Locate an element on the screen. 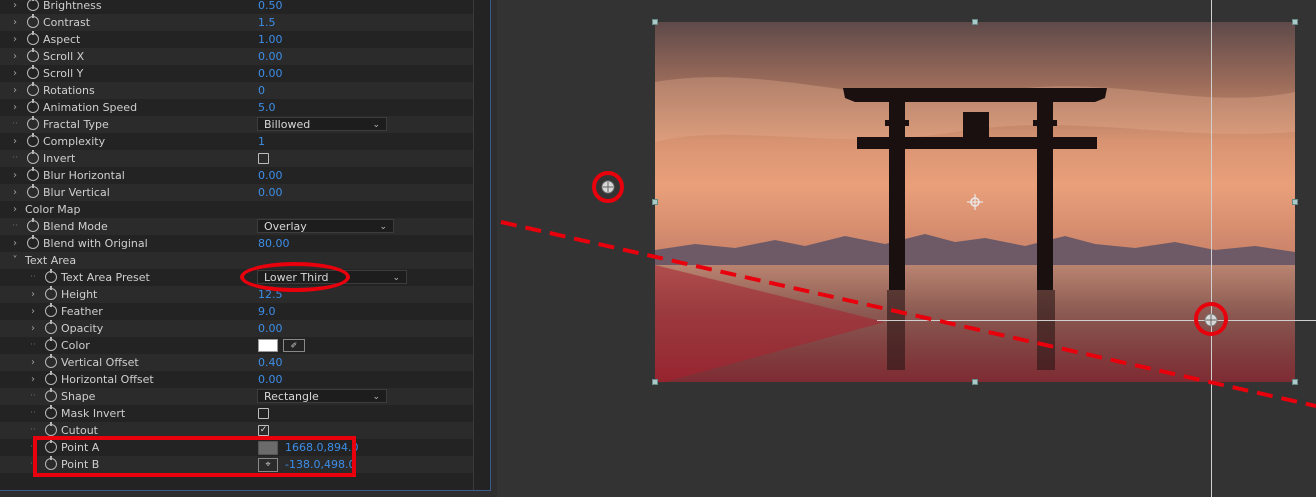 The height and width of the screenshot is (497, 1316). property-row-rotations: › Rotations 0 is located at coordinates (236, 90).